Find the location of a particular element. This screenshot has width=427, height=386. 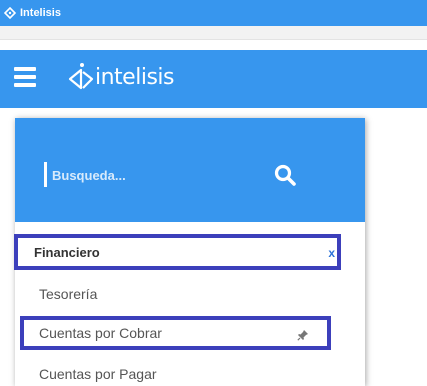

text-caret is located at coordinates (45, 174).